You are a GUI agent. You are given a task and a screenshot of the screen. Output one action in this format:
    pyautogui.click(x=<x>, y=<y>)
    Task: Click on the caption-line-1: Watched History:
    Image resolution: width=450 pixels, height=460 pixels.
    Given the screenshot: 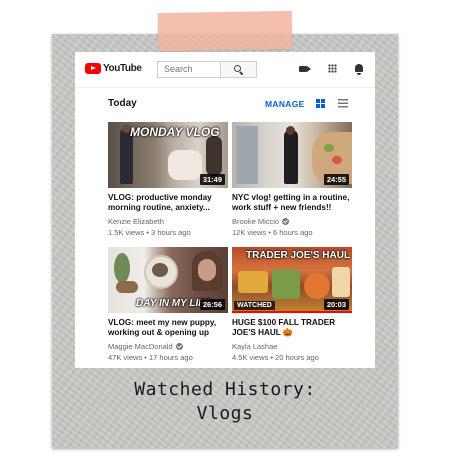 What is the action you would take?
    pyautogui.click(x=225, y=389)
    